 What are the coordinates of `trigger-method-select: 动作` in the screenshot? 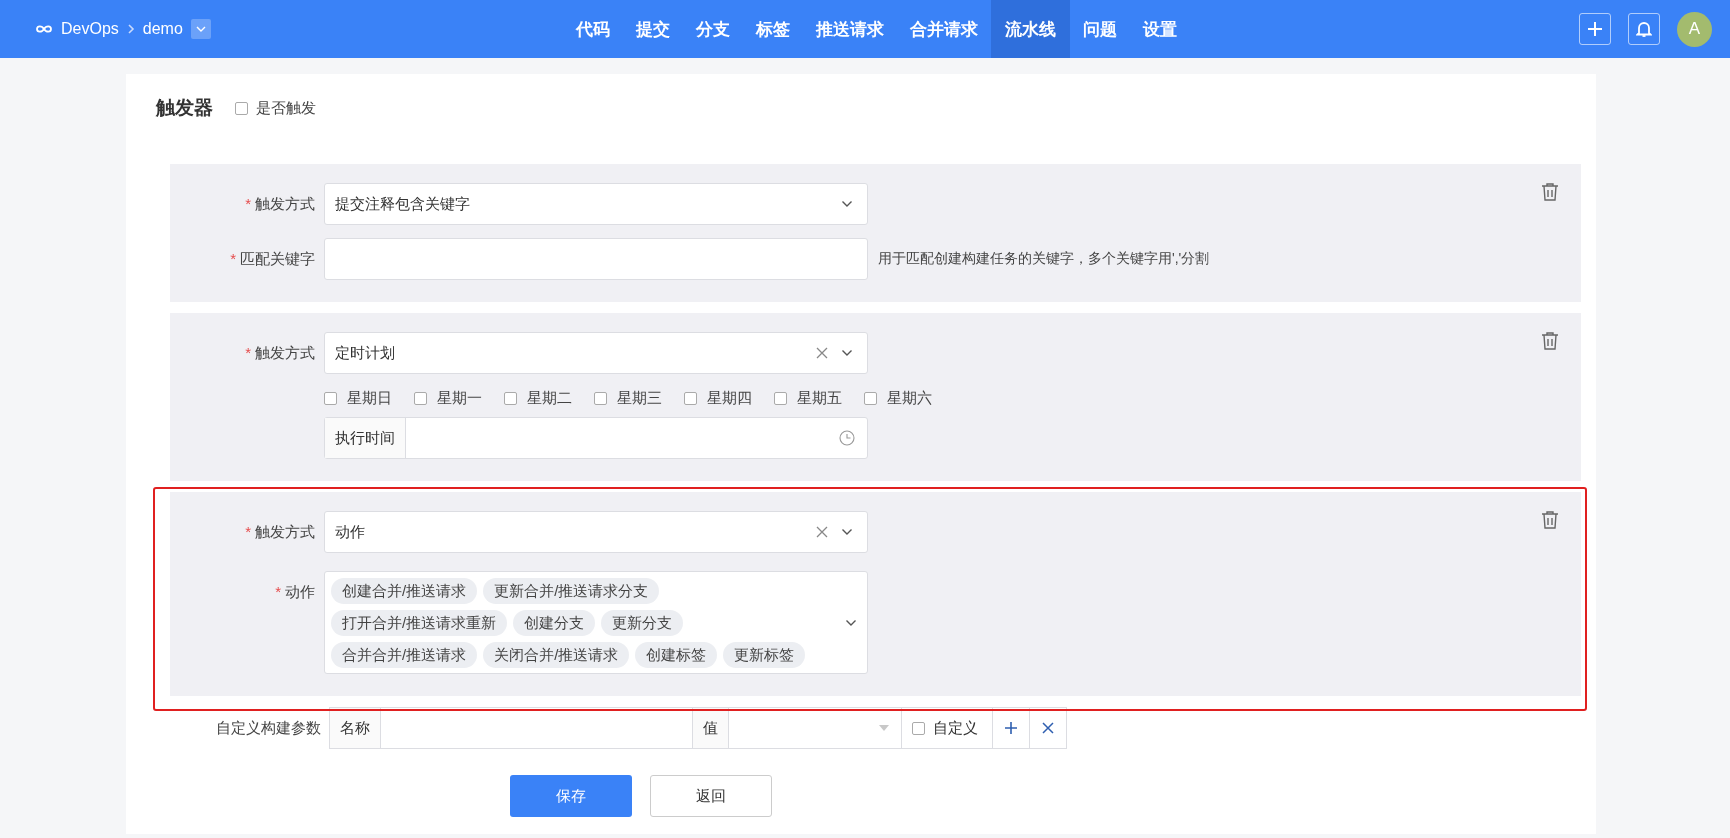 It's located at (596, 532).